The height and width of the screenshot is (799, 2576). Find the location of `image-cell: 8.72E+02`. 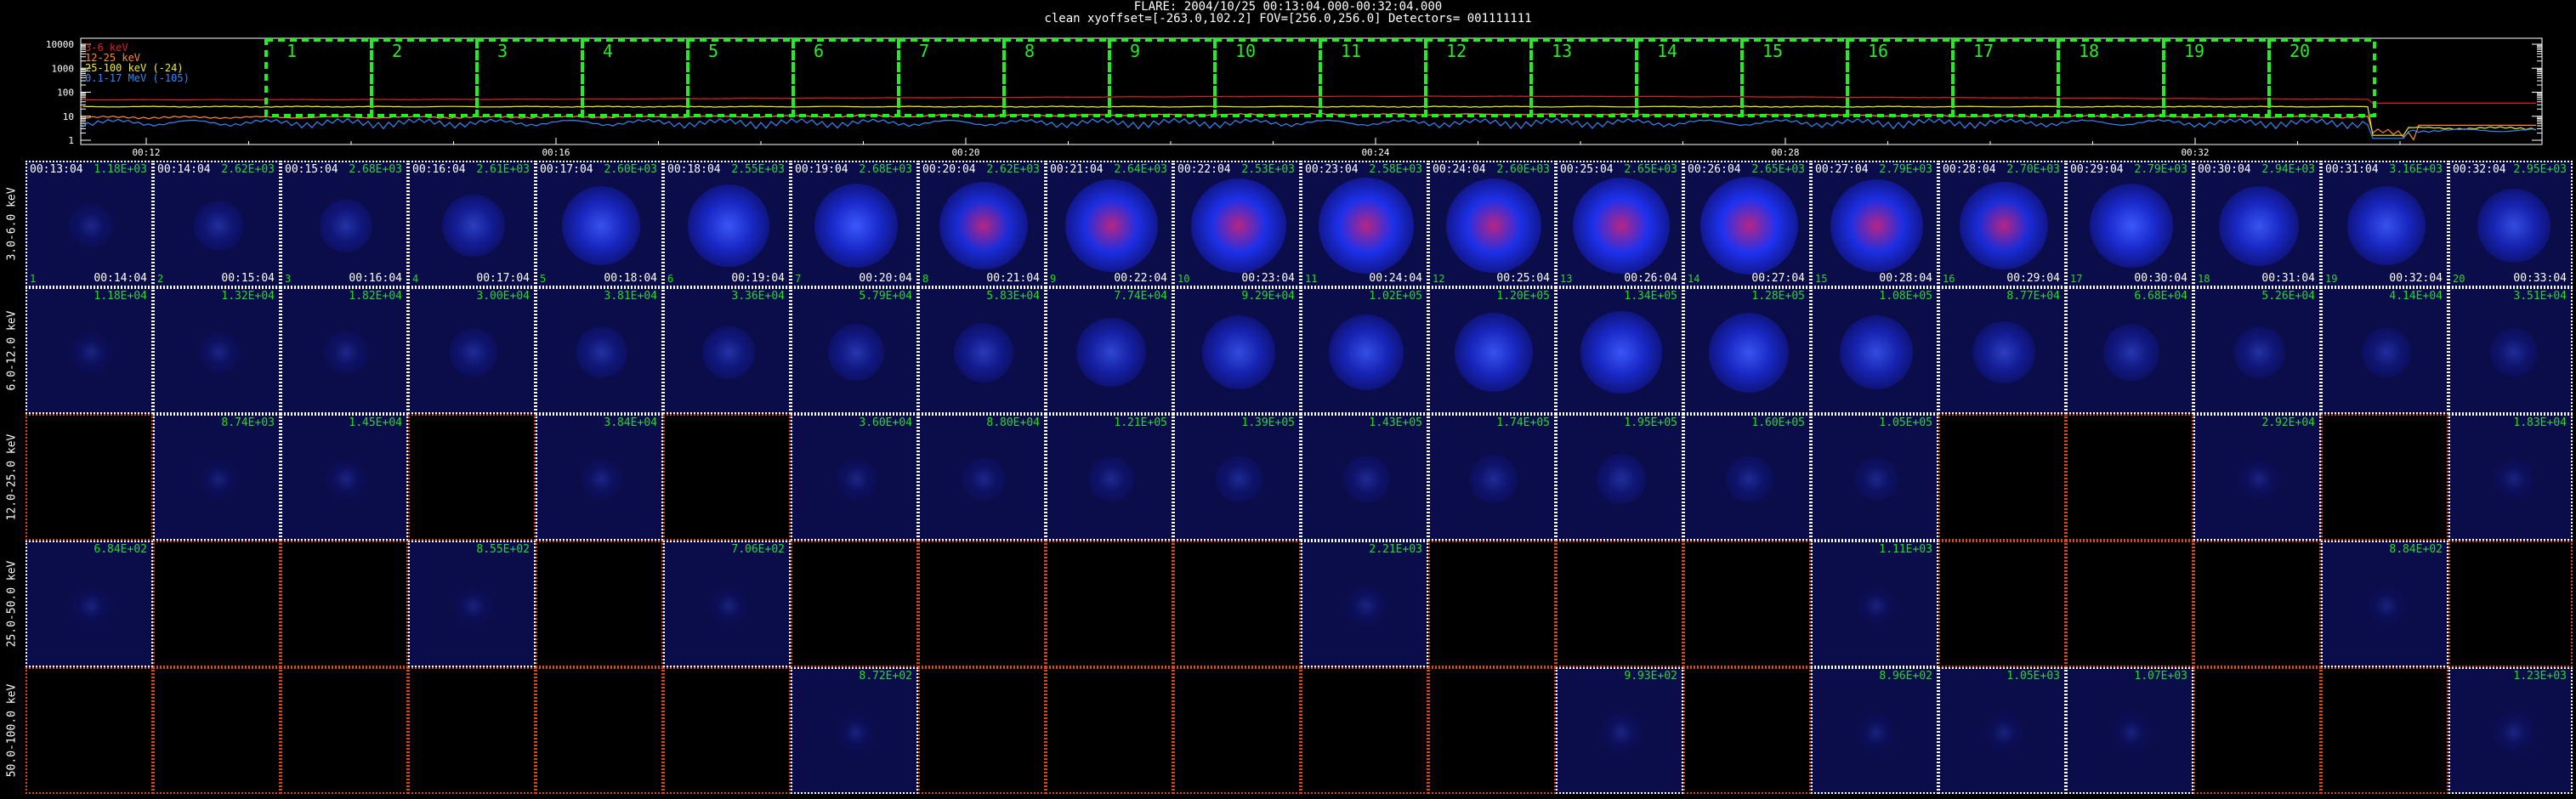

image-cell: 8.72E+02 is located at coordinates (855, 730).